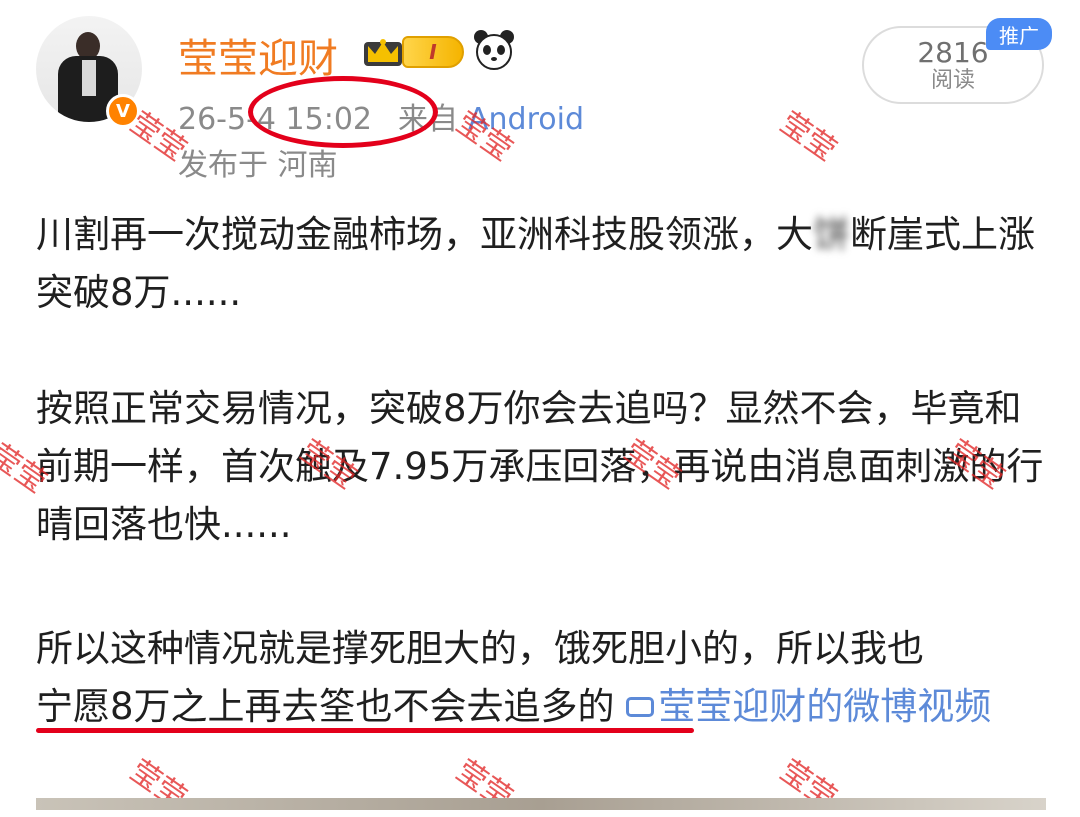 The image size is (1080, 817). I want to click on time-annotation-circle, so click(343, 112).